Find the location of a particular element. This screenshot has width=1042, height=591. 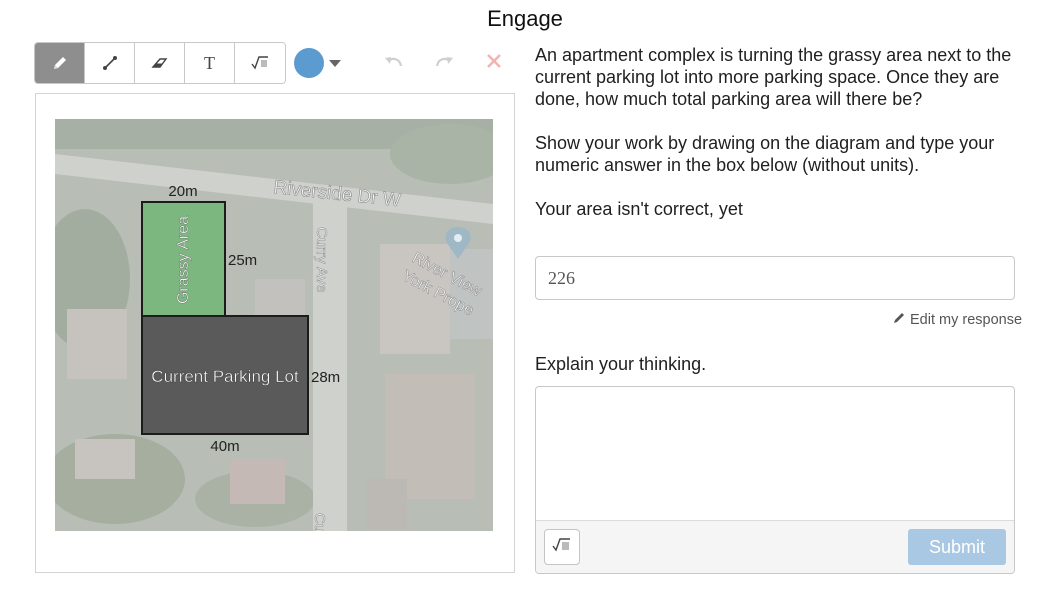

grassy-area-label: Grassy Area is located at coordinates (183, 260).